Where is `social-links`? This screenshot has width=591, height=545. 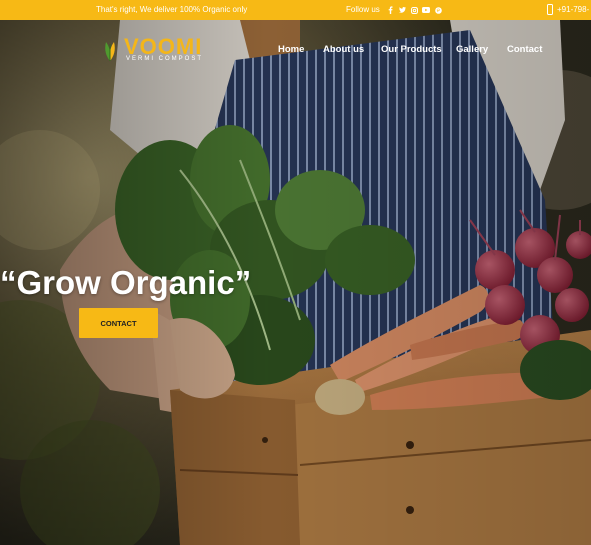 social-links is located at coordinates (414, 10).